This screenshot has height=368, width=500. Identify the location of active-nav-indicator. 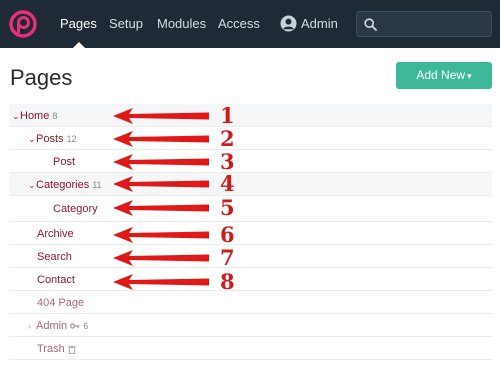
(79, 45).